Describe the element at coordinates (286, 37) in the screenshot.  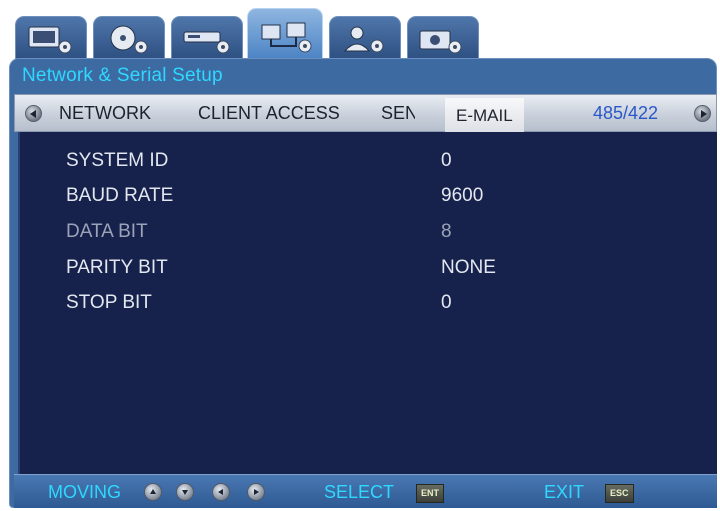
I see `network-settings-icon` at that location.